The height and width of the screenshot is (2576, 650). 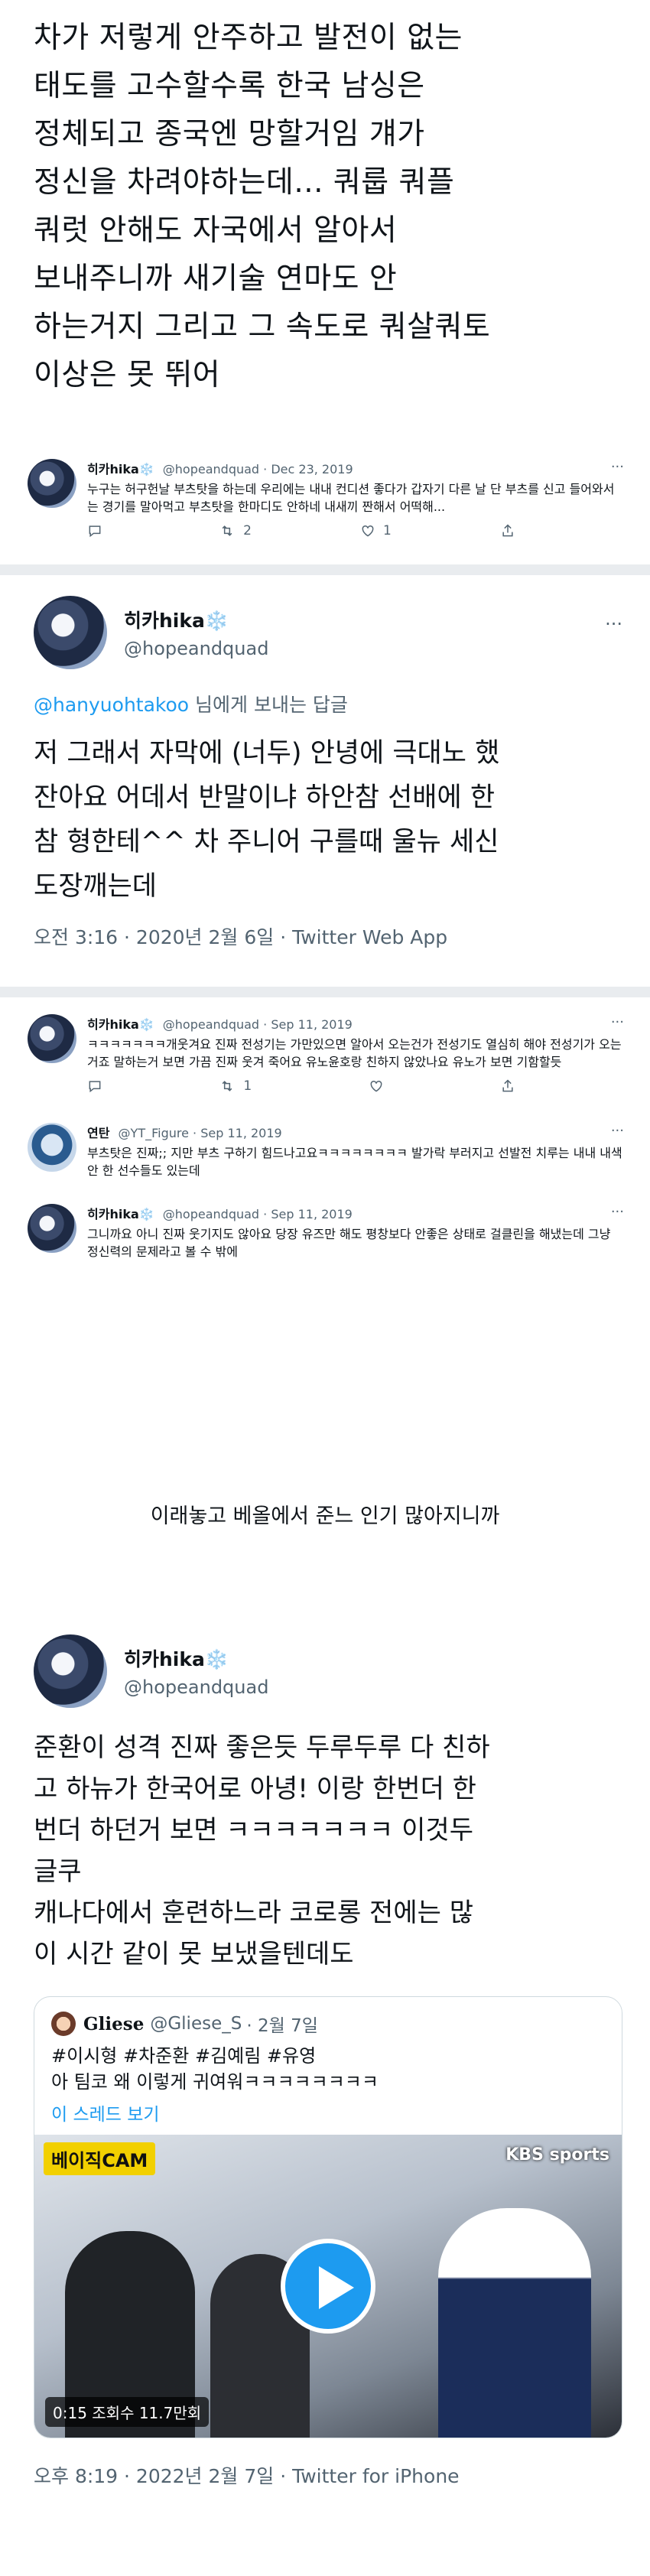 What do you see at coordinates (154, 1133) in the screenshot?
I see `author-handle: @YT_Figure` at bounding box center [154, 1133].